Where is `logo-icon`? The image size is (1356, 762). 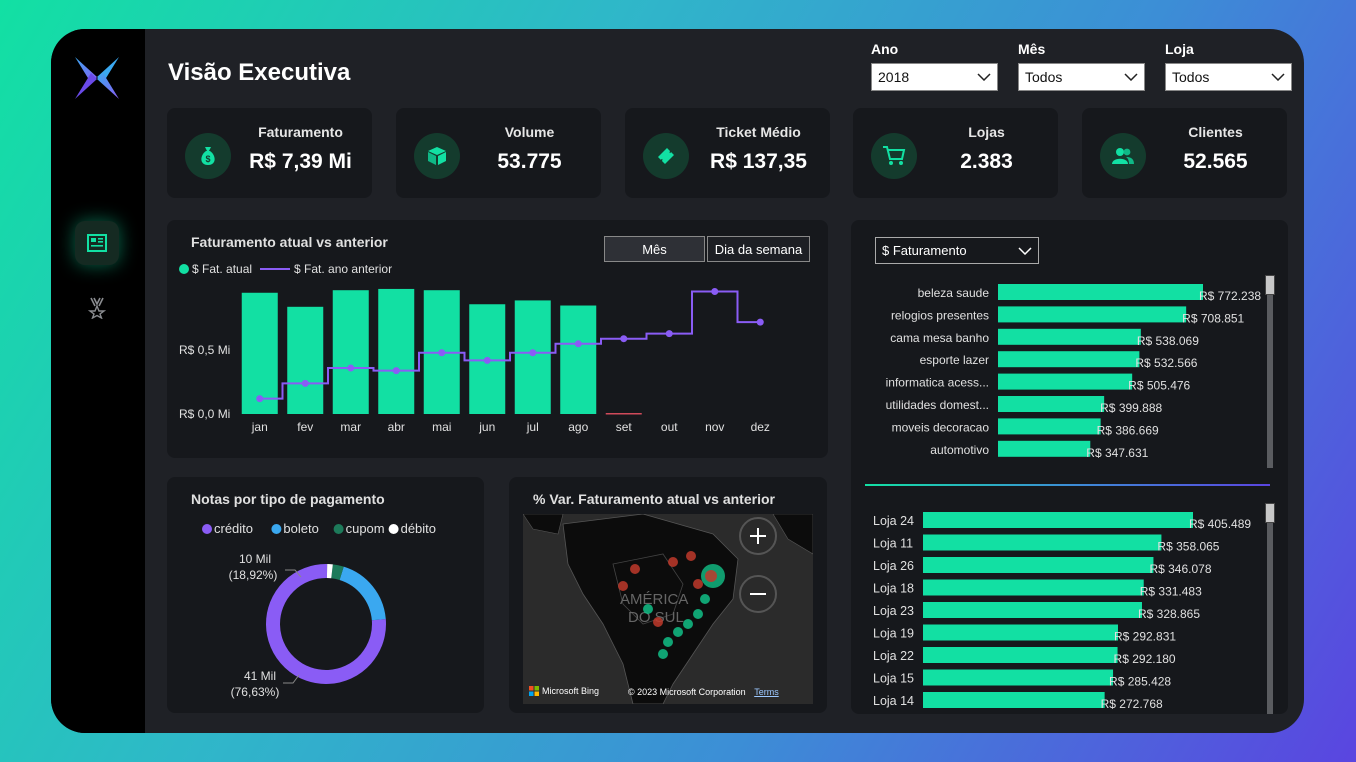 logo-icon is located at coordinates (97, 78).